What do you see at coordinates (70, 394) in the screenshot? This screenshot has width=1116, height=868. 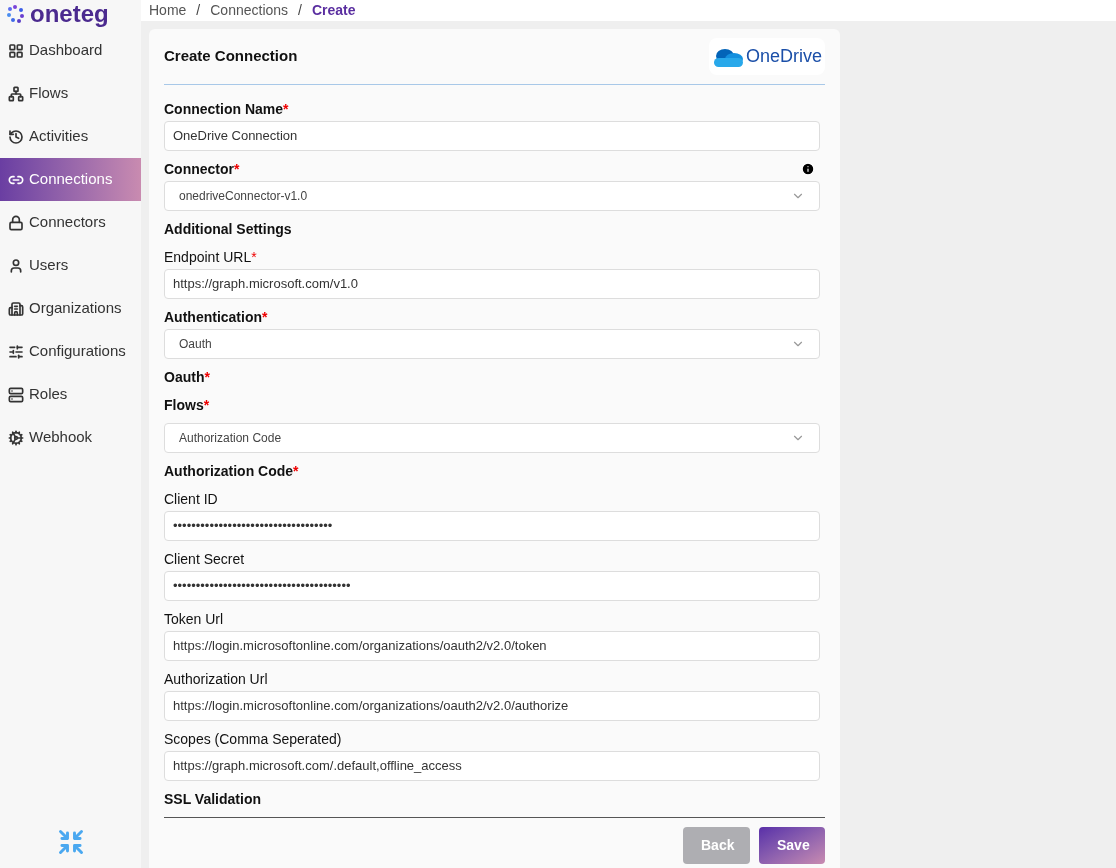 I see `sidebar-item: Roles` at bounding box center [70, 394].